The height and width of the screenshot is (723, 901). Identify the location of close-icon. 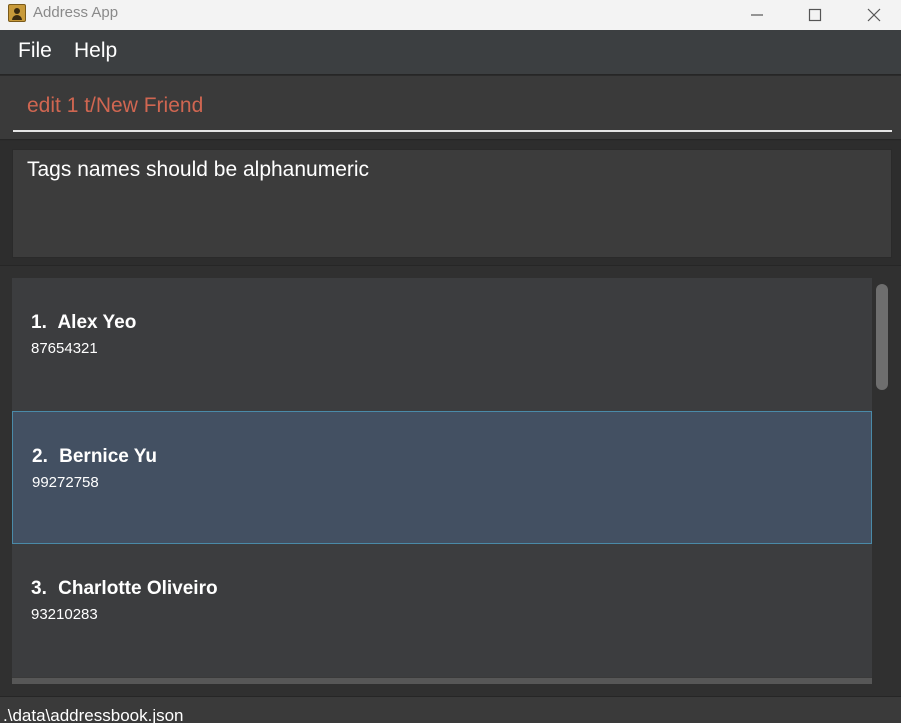
(874, 15).